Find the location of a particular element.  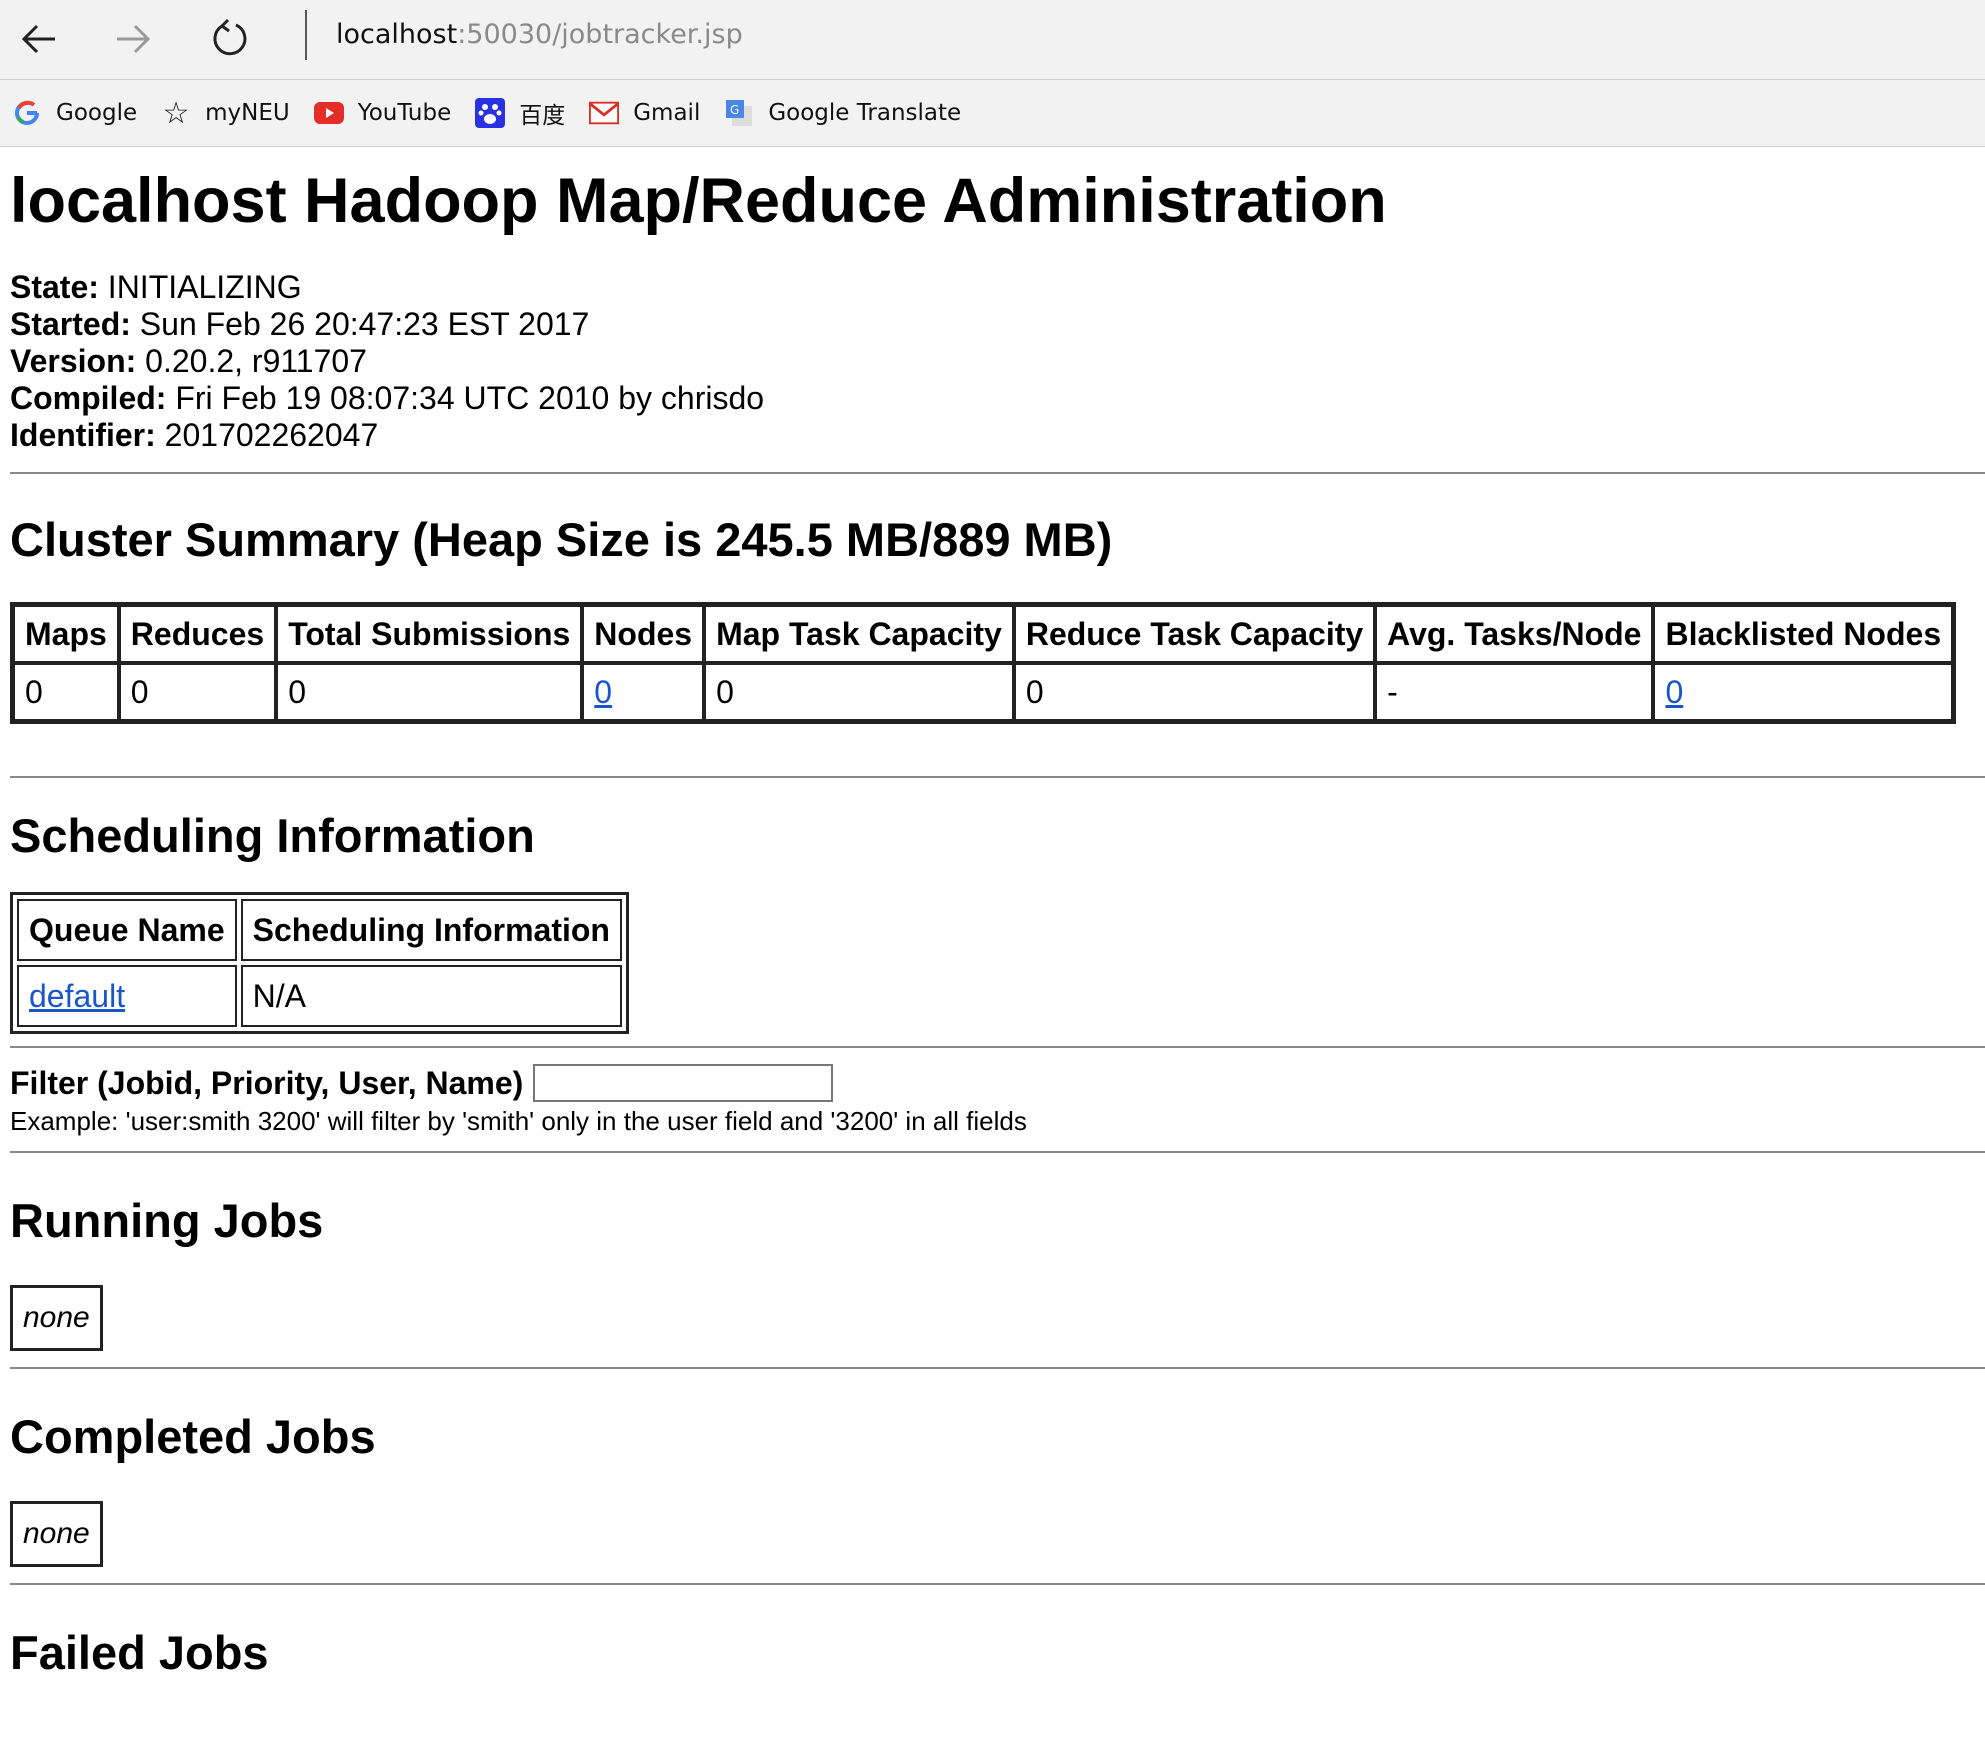

info-identifier: Identifier: 201702262047 is located at coordinates (997, 435).